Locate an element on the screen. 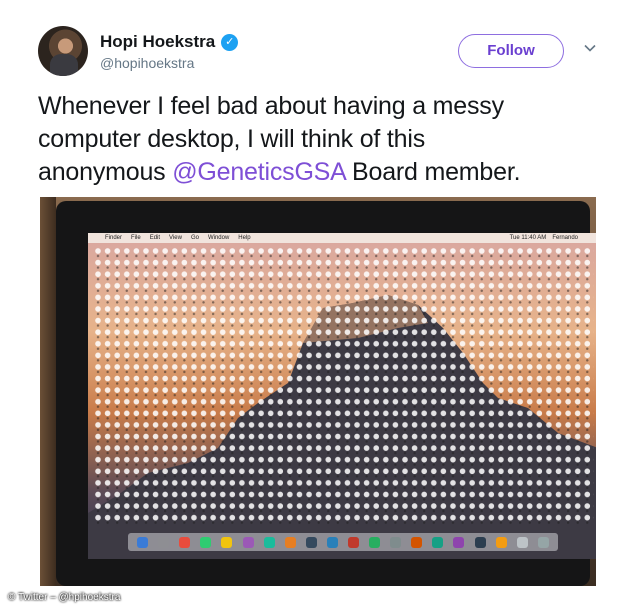 Image resolution: width=634 pixels, height=608 pixels. display-name: Hopi Hoekstra is located at coordinates (157, 42).